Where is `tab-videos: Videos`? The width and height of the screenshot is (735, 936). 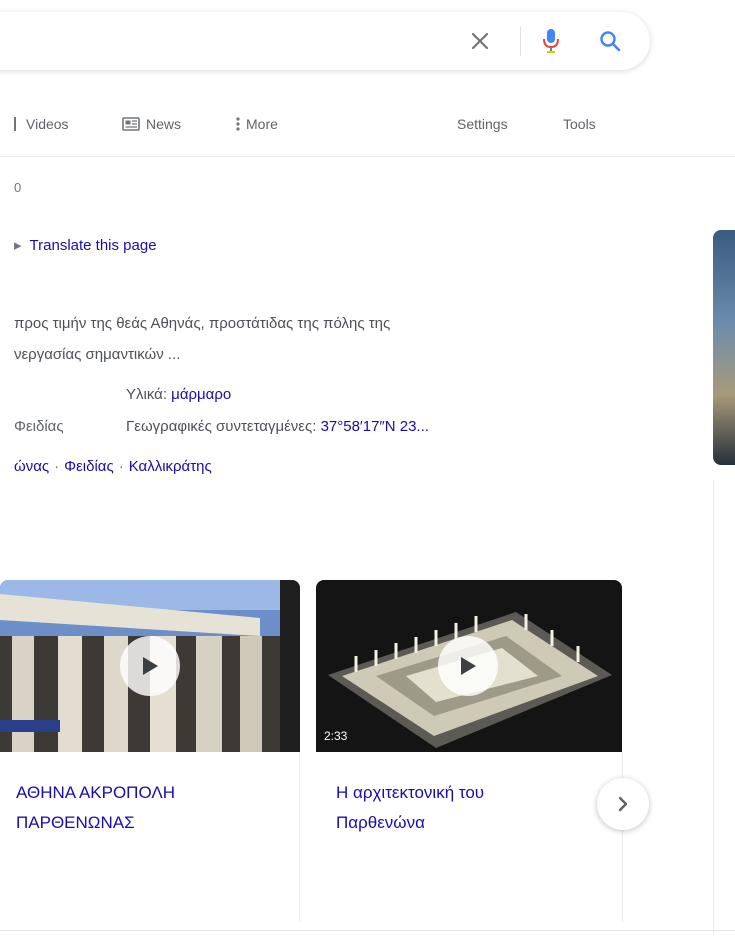 tab-videos: Videos is located at coordinates (41, 124).